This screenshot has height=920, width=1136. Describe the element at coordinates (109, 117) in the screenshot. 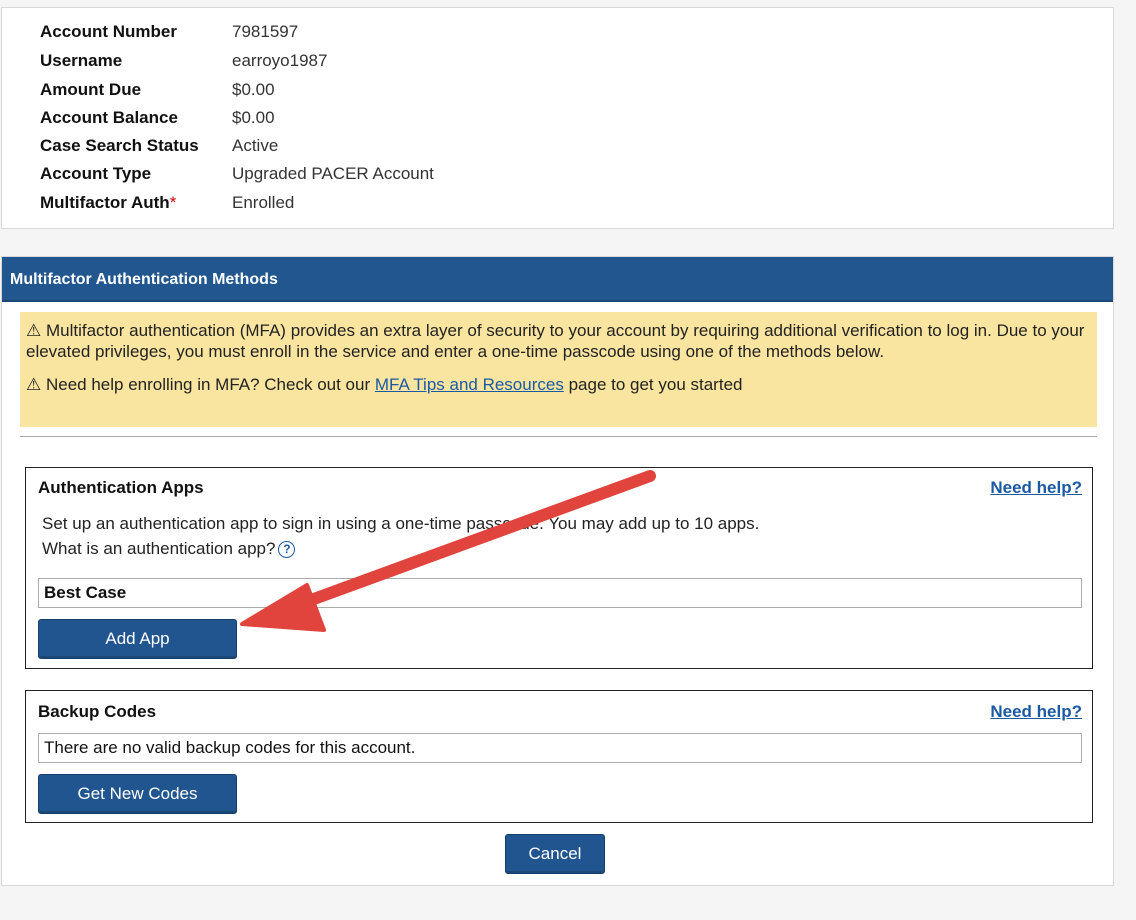

I see `account-balance-label: Account Balance` at that location.